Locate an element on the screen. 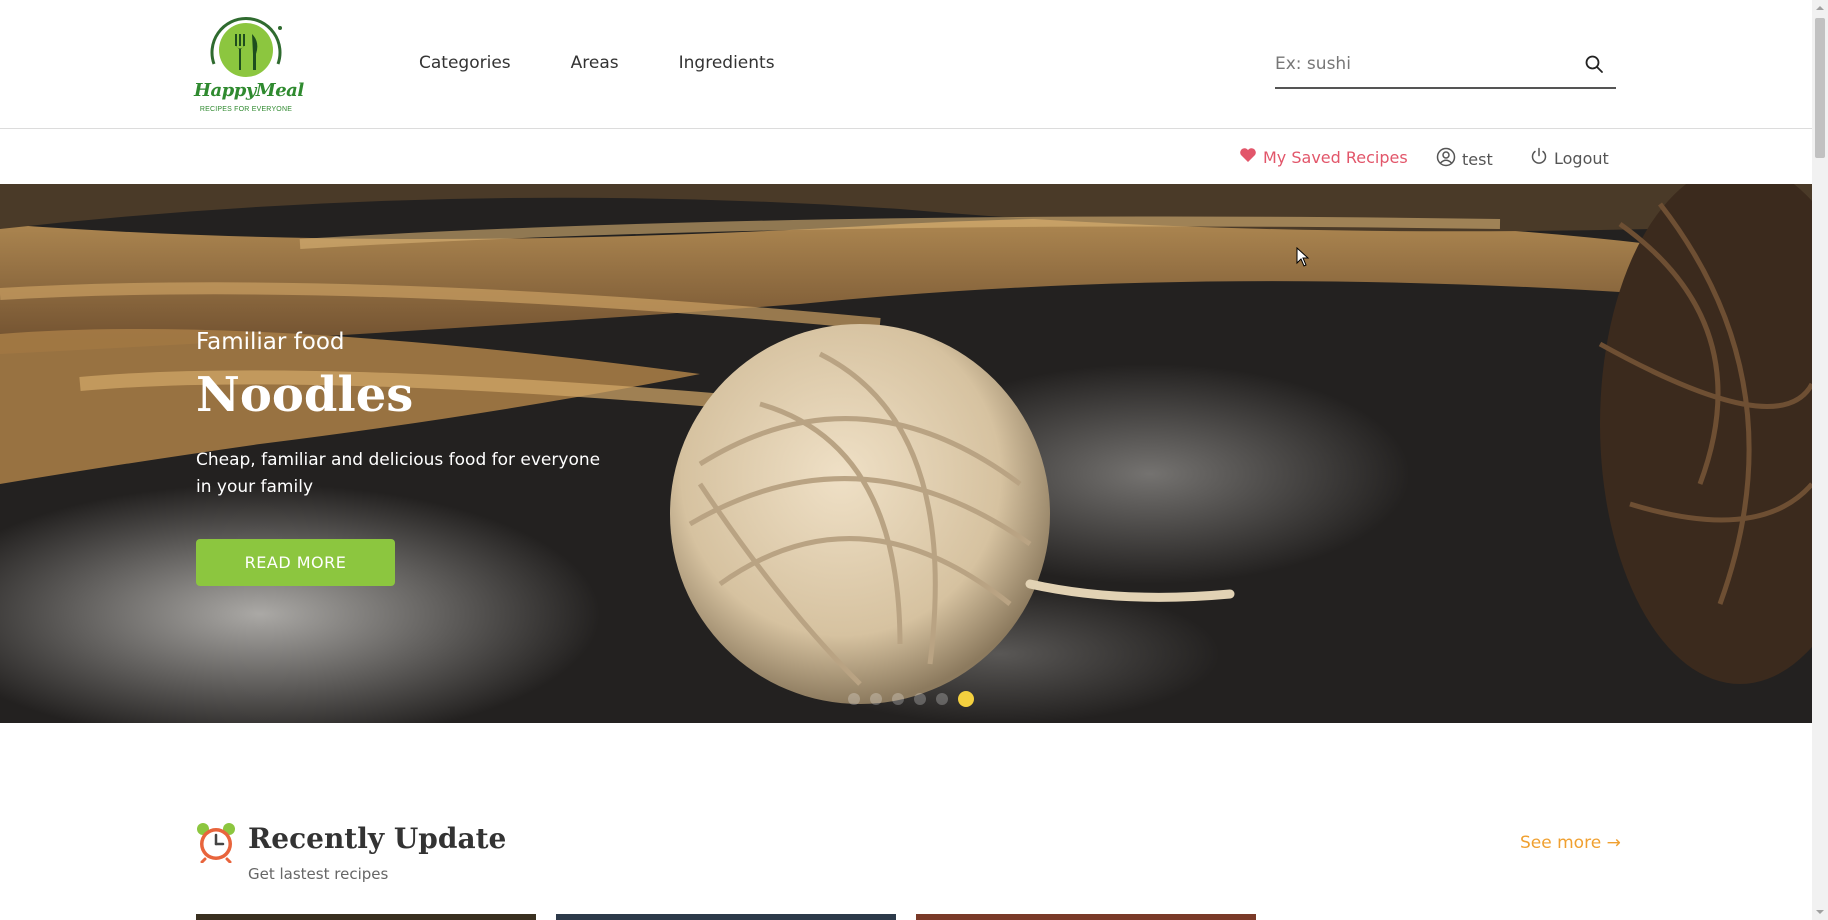  user-circle-icon is located at coordinates (1446, 159).